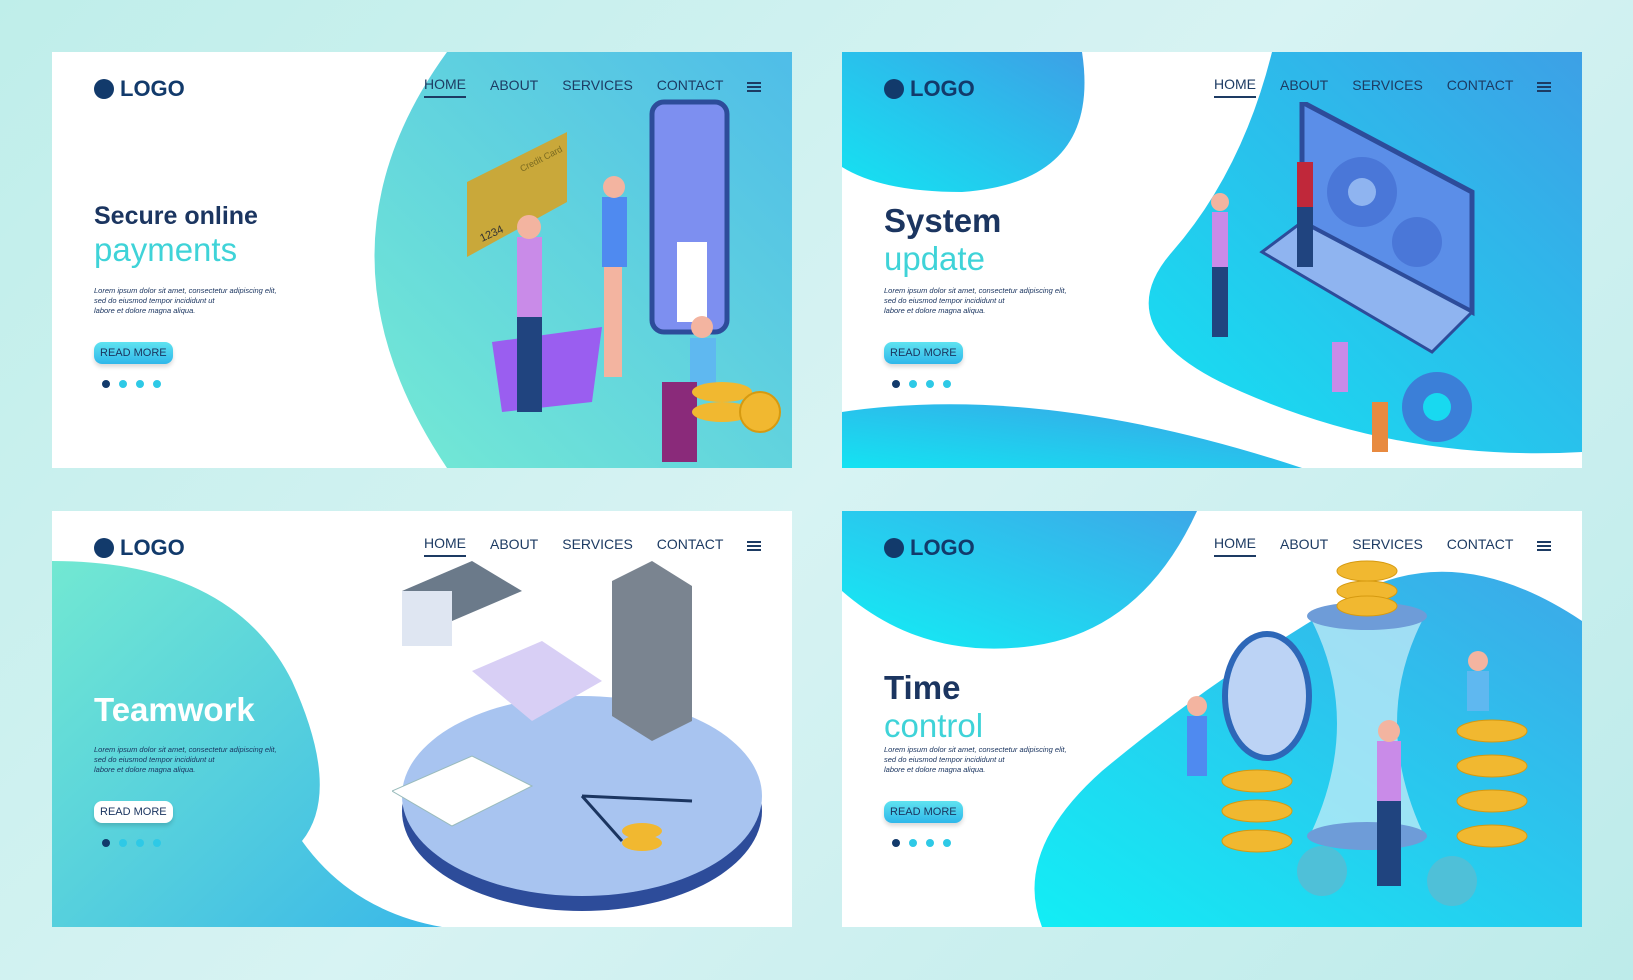 This screenshot has height=980, width=1633. What do you see at coordinates (624, 280) in the screenshot?
I see `mobile-payment-illustration: 1234 Credit Card` at bounding box center [624, 280].